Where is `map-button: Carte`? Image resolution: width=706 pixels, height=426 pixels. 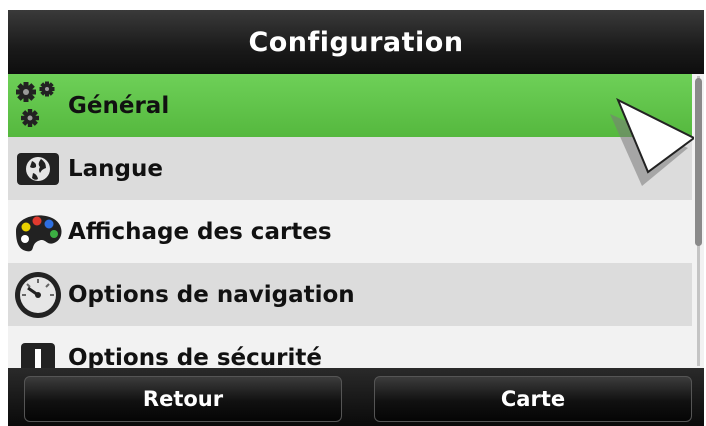
map-button: Carte is located at coordinates (533, 399).